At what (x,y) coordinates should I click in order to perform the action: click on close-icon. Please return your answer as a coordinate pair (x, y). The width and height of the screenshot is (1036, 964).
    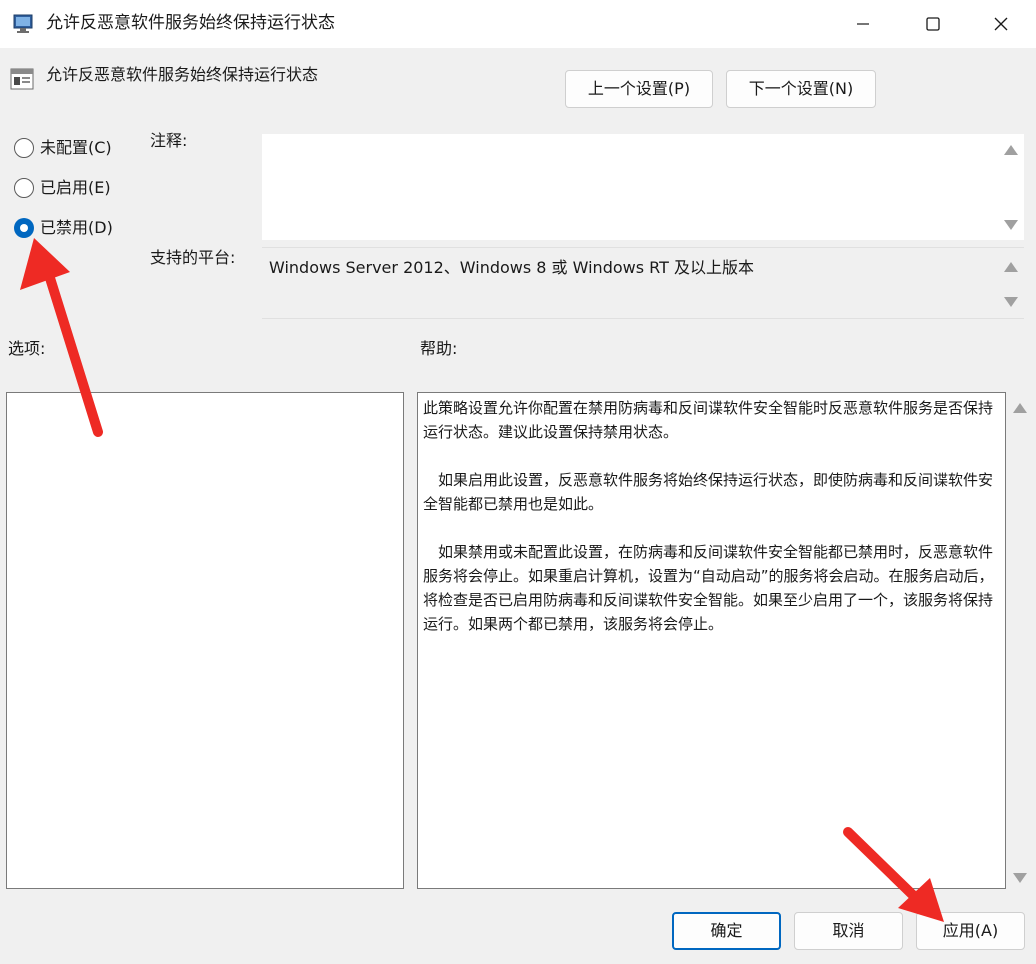
    Looking at the image, I should click on (1001, 24).